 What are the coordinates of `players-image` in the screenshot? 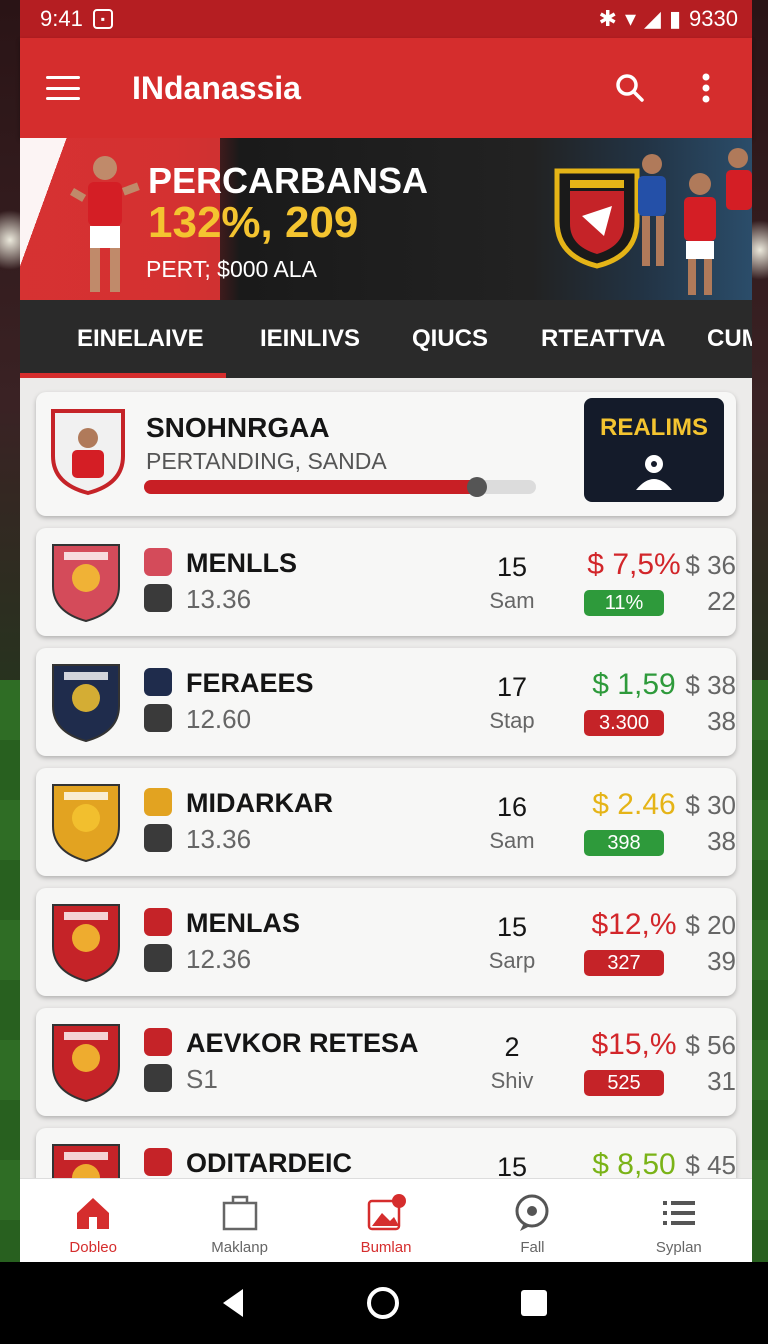 It's located at (695, 221).